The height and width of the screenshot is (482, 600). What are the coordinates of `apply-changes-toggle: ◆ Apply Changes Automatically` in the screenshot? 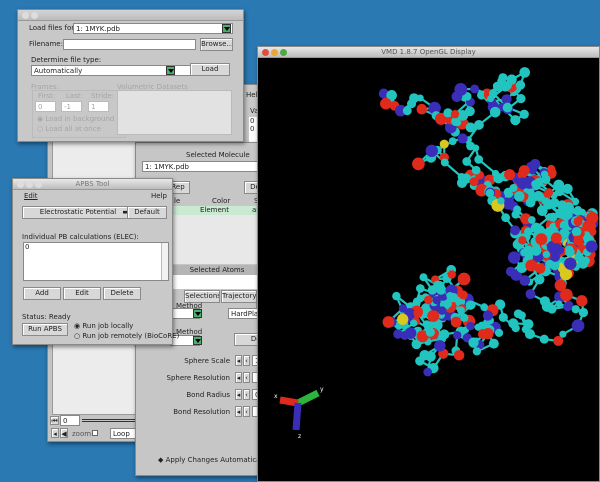 It's located at (213, 460).